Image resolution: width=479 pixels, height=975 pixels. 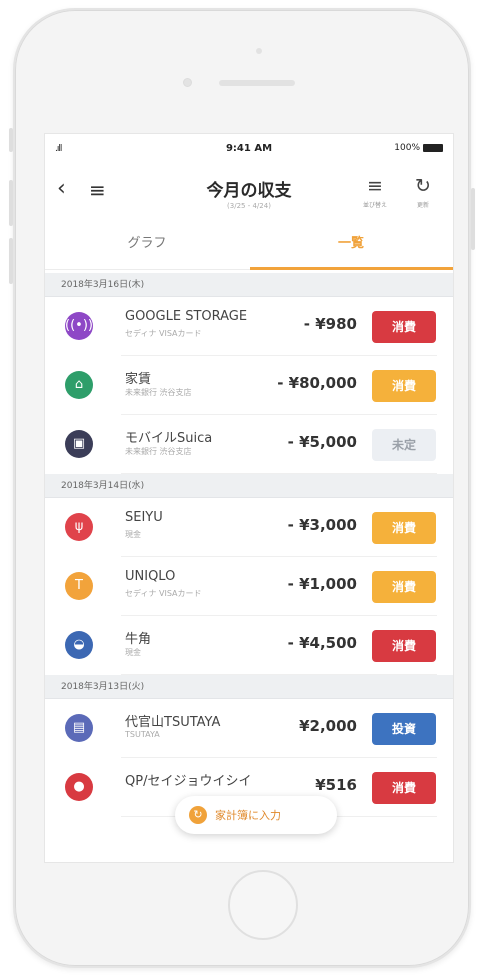 What do you see at coordinates (374, 205) in the screenshot?
I see `sort-label: 並び替え` at bounding box center [374, 205].